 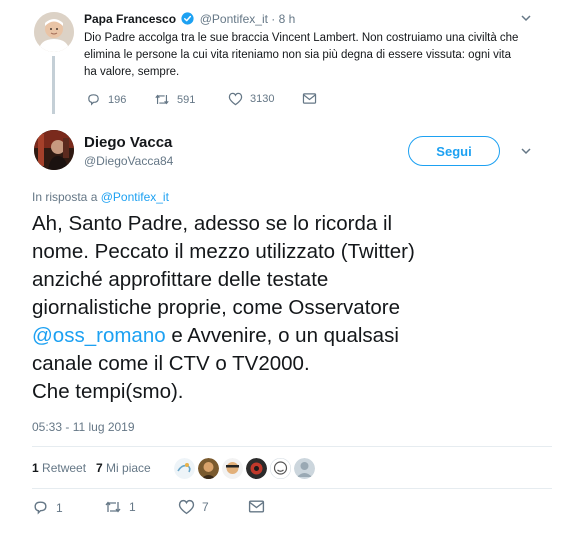 I want to click on dm-button, so click(x=256, y=506).